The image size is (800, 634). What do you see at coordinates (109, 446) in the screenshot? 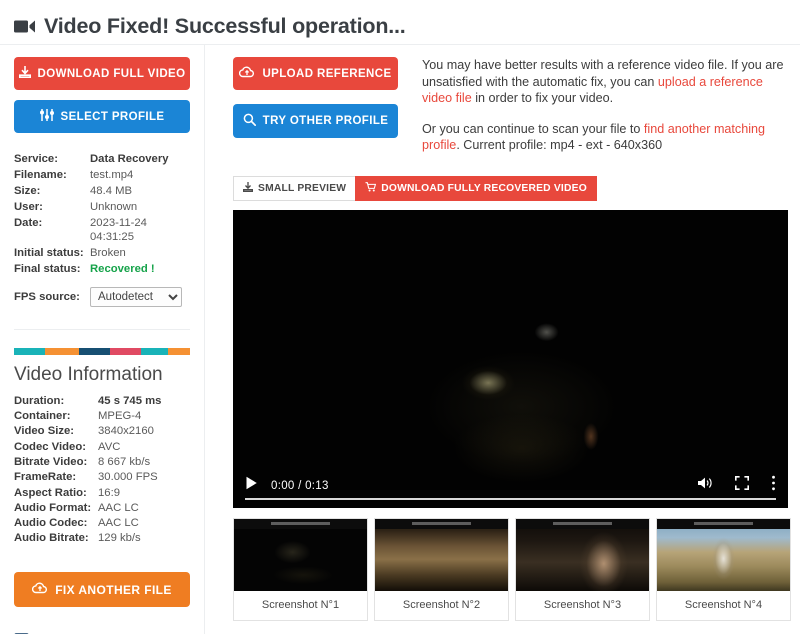
I see `vi-value: AVC` at bounding box center [109, 446].